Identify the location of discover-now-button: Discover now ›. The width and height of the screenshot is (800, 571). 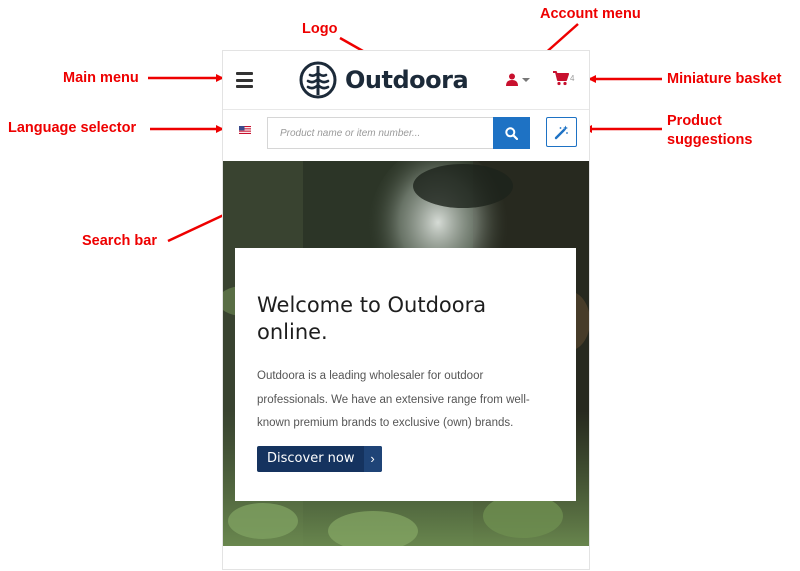
(319, 459).